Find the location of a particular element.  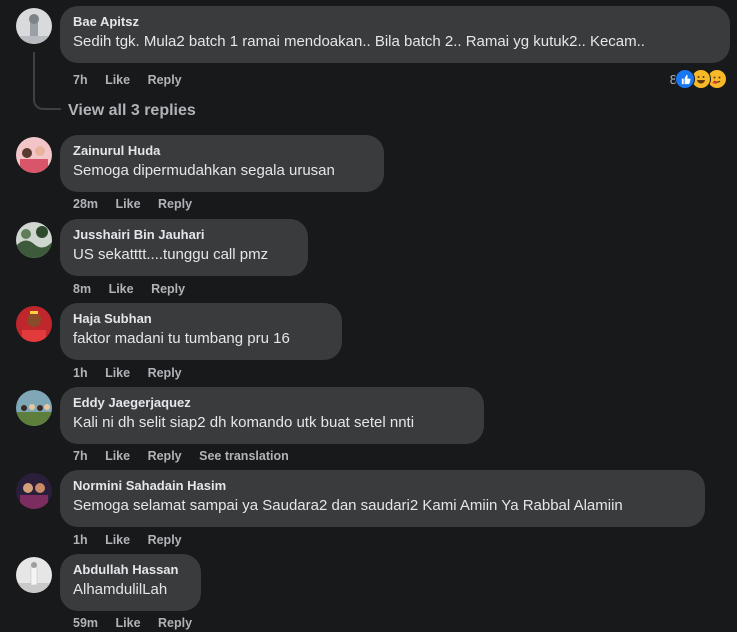

comment-meta: 7h Like Reply See translation is located at coordinates (188, 456).